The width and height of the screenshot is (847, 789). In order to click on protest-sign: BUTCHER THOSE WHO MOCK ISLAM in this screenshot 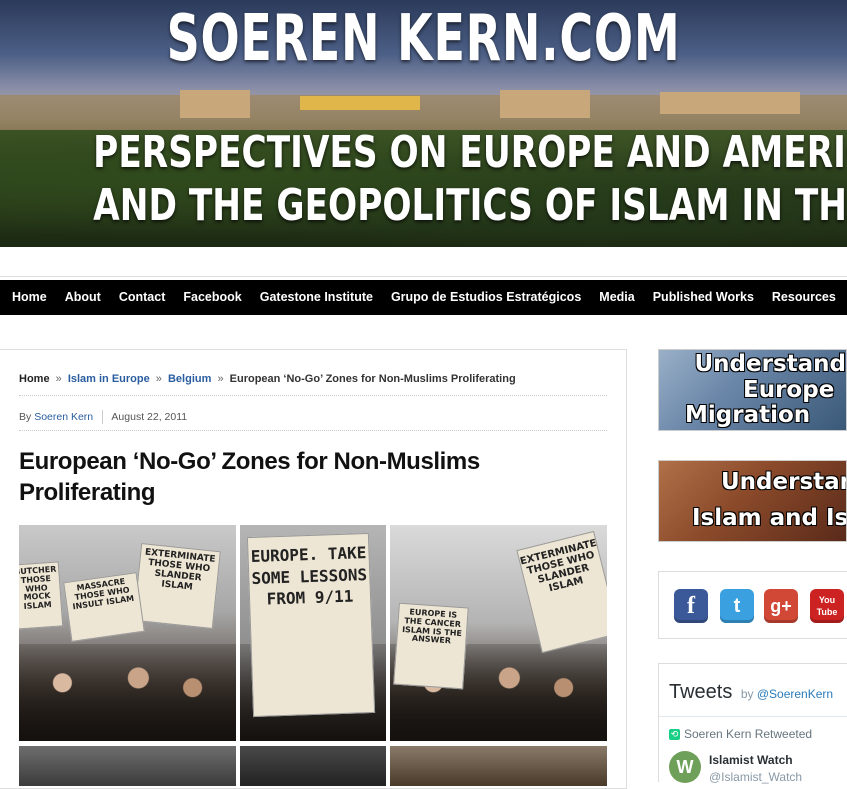, I will do `click(41, 595)`.